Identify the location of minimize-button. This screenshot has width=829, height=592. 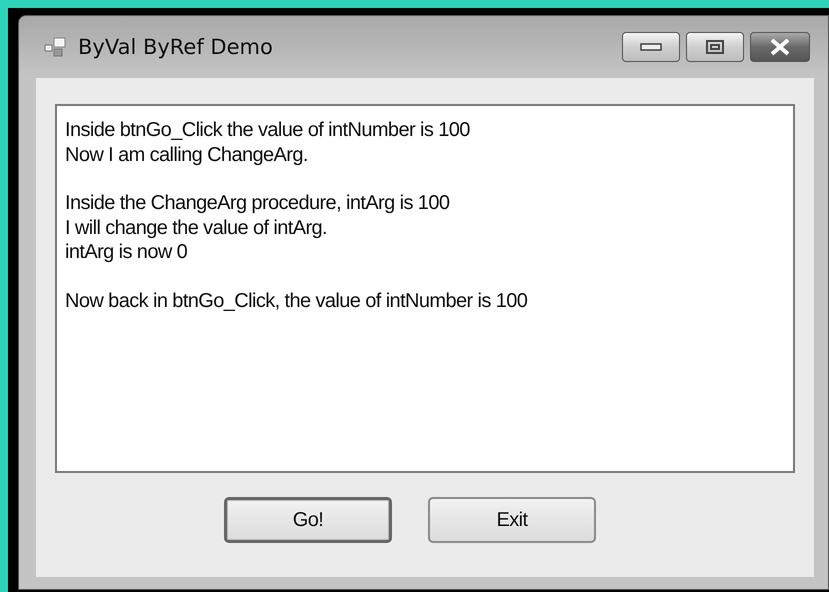
(651, 47).